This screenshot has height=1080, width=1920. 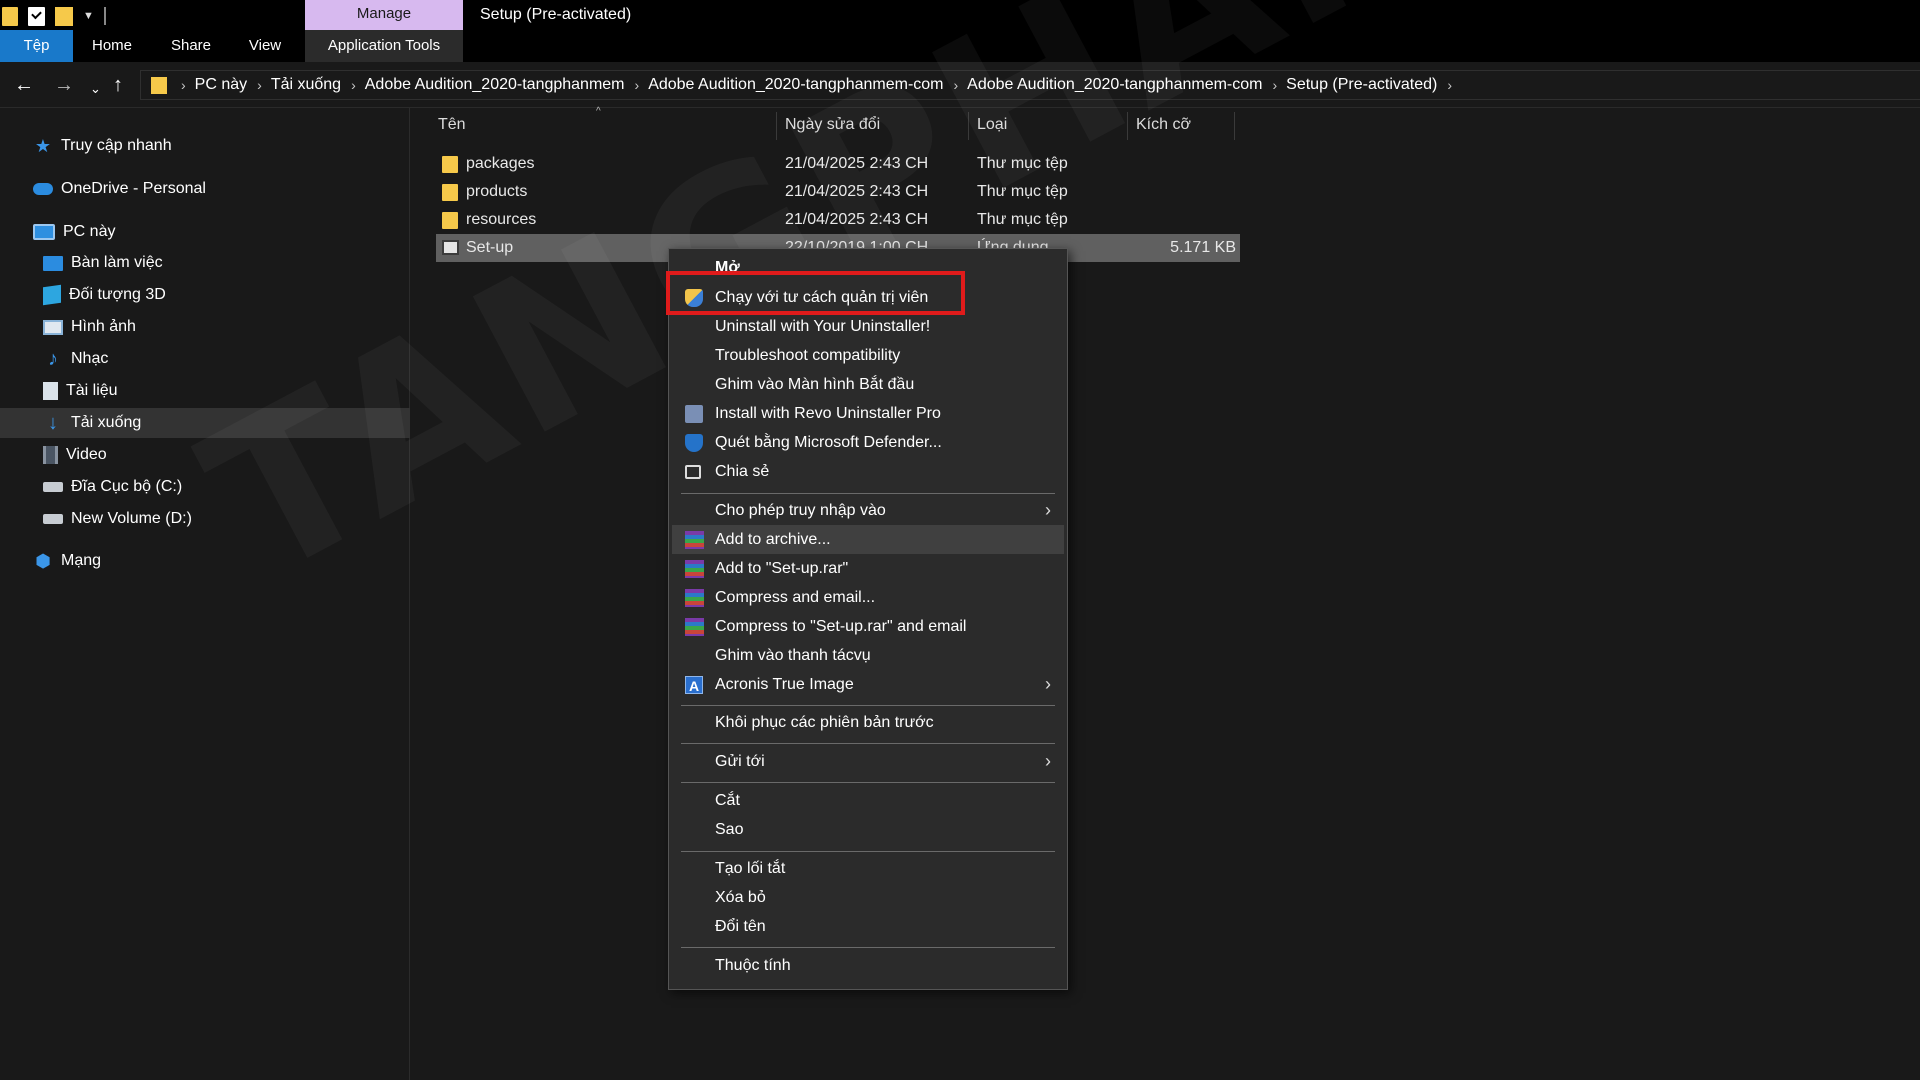 What do you see at coordinates (497, 191) in the screenshot?
I see `file-name: products` at bounding box center [497, 191].